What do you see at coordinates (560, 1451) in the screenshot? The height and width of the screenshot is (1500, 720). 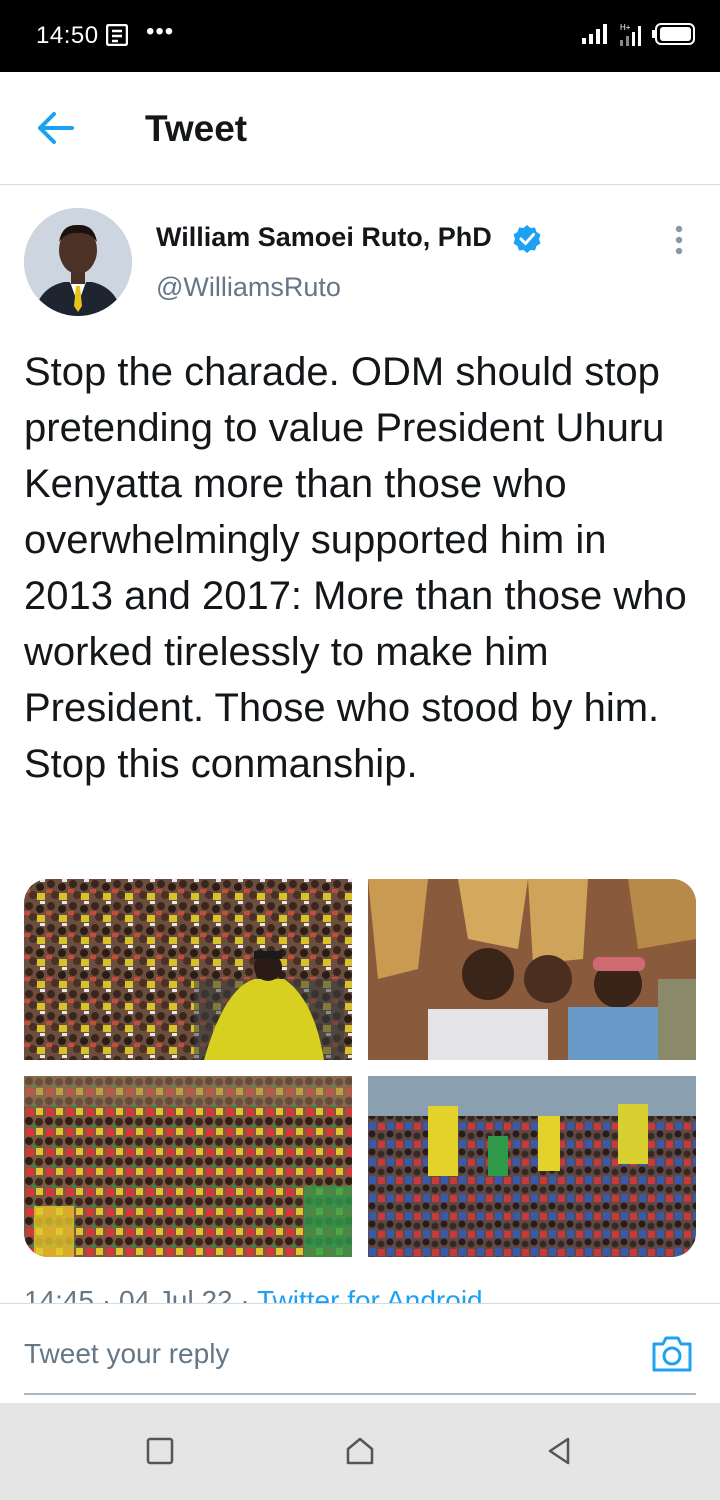 I see `back-triangle-icon` at bounding box center [560, 1451].